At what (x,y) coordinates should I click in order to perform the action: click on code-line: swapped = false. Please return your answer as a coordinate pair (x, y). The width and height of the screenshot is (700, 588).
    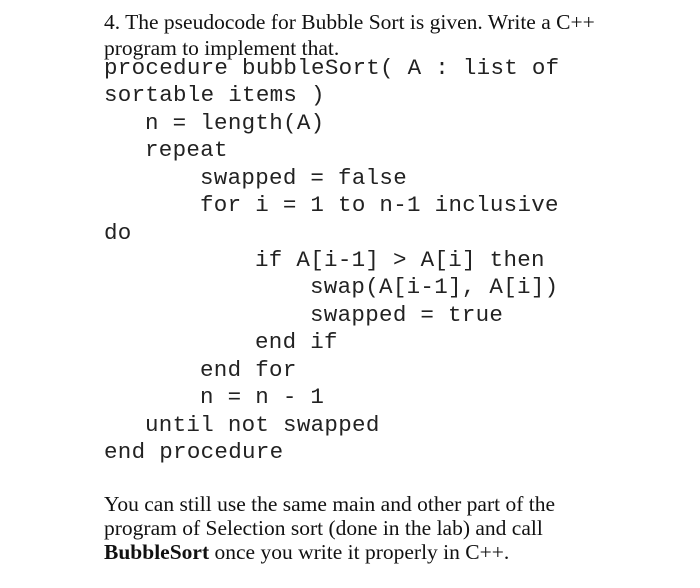
    Looking at the image, I should click on (304, 178).